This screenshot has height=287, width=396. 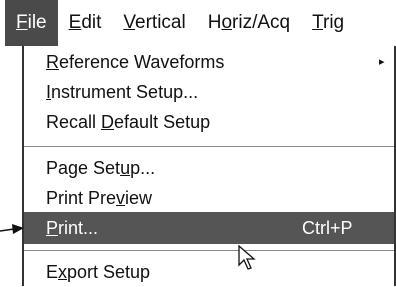 What do you see at coordinates (328, 23) in the screenshot?
I see `menu-trig: Trig` at bounding box center [328, 23].